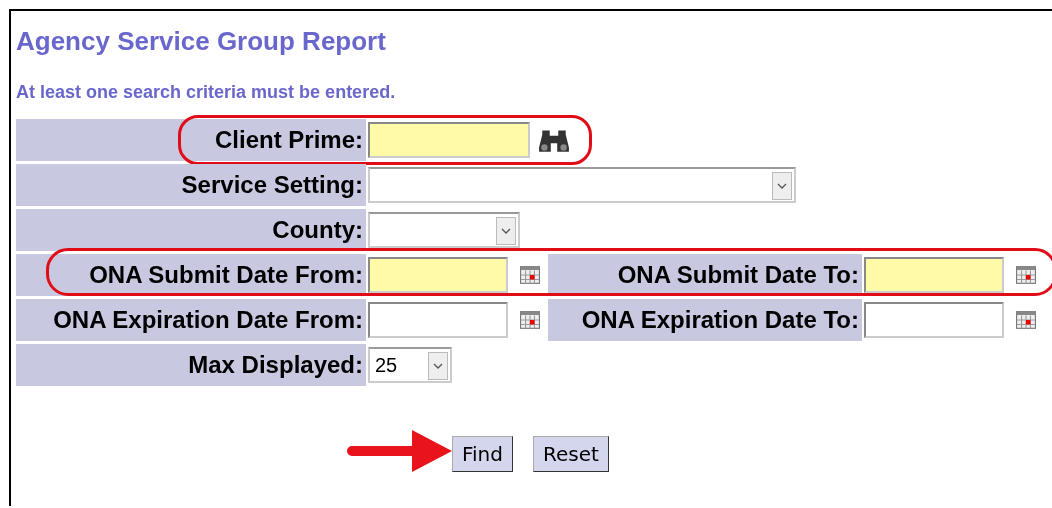 This screenshot has width=1052, height=508. I want to click on field-label: County:, so click(191, 230).